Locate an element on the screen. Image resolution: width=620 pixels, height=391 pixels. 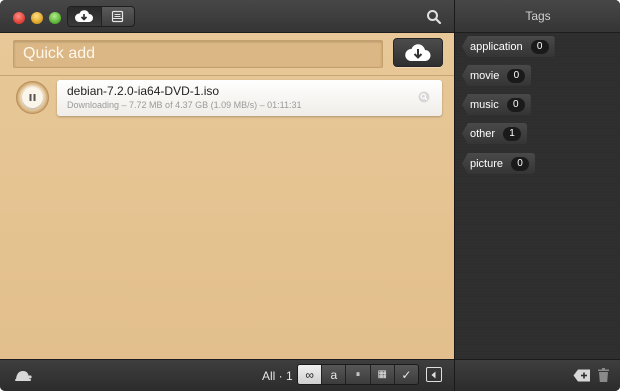
filter-queued-button: ▦ is located at coordinates (381, 374).